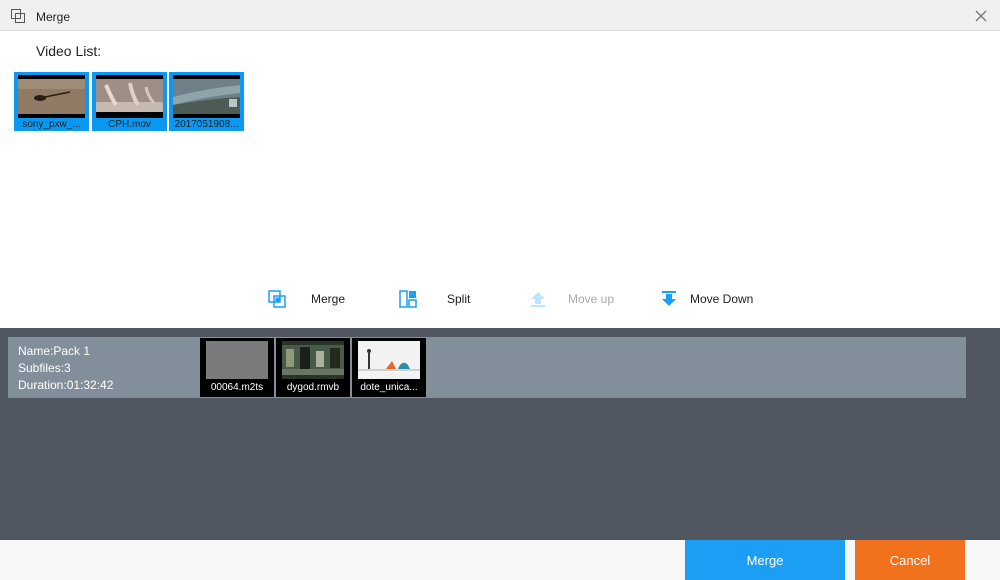 The image size is (1000, 580). What do you see at coordinates (54, 351) in the screenshot?
I see `pack-name: Name:Pack 1` at bounding box center [54, 351].